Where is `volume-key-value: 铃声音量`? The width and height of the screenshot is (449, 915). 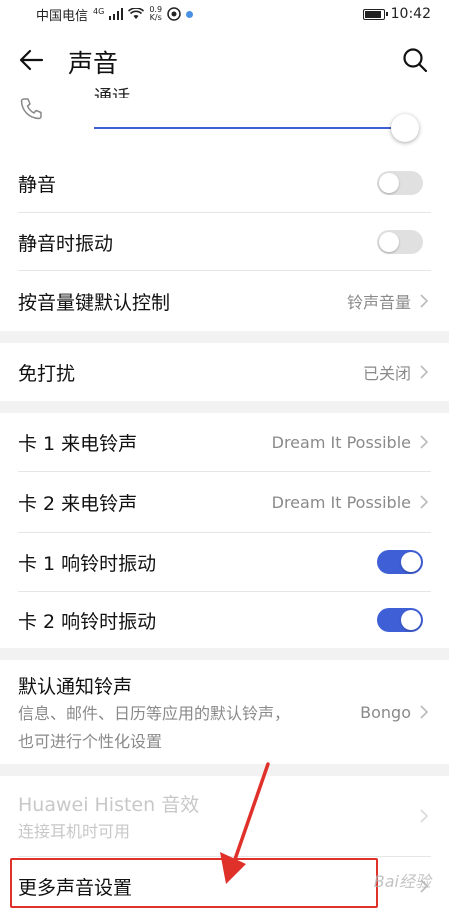
volume-key-value: 铃声音量 is located at coordinates (378, 302).